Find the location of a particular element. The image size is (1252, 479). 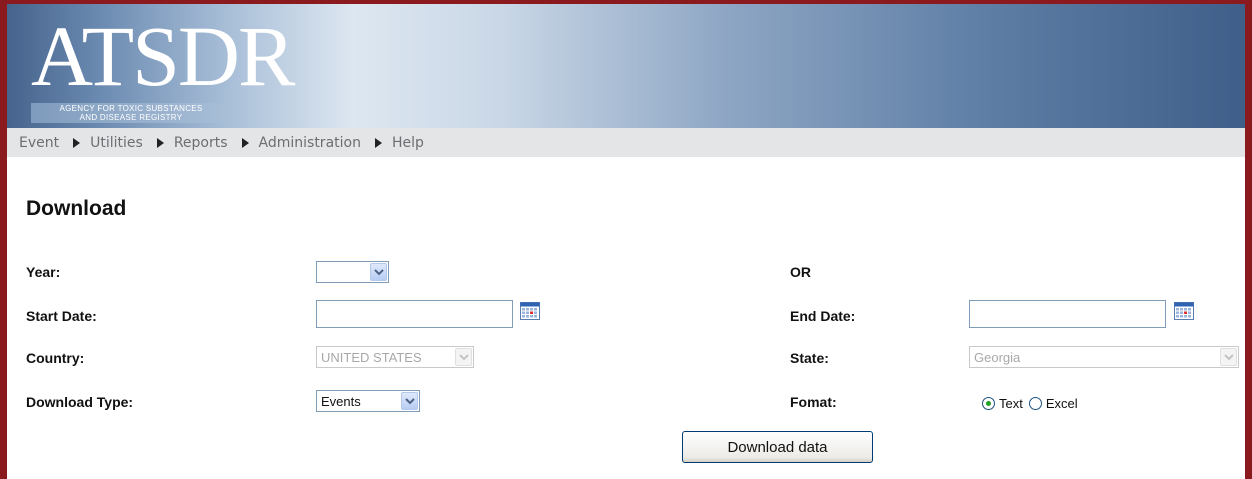

start-date-label: Start Date: is located at coordinates (61, 316).